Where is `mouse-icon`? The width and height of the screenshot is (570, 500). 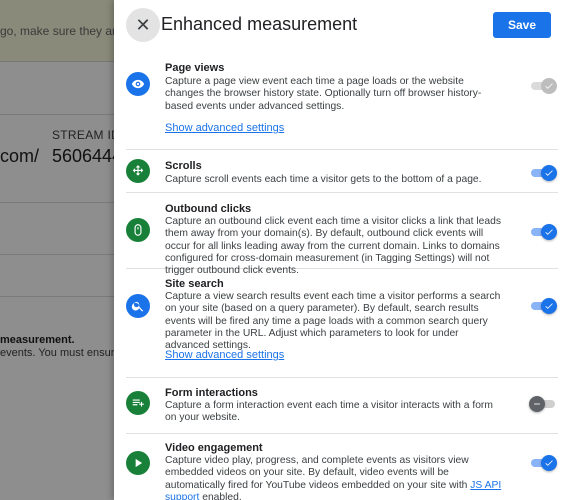
mouse-icon is located at coordinates (138, 230).